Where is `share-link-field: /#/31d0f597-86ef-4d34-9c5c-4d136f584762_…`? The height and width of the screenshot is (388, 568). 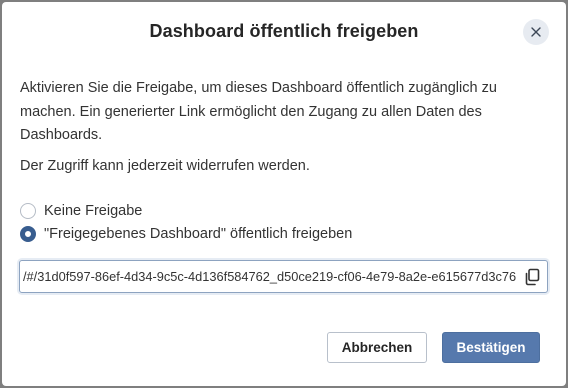
share-link-field: /#/31d0f597-86ef-4d34-9c5c-4d136f584762_… is located at coordinates (283, 276).